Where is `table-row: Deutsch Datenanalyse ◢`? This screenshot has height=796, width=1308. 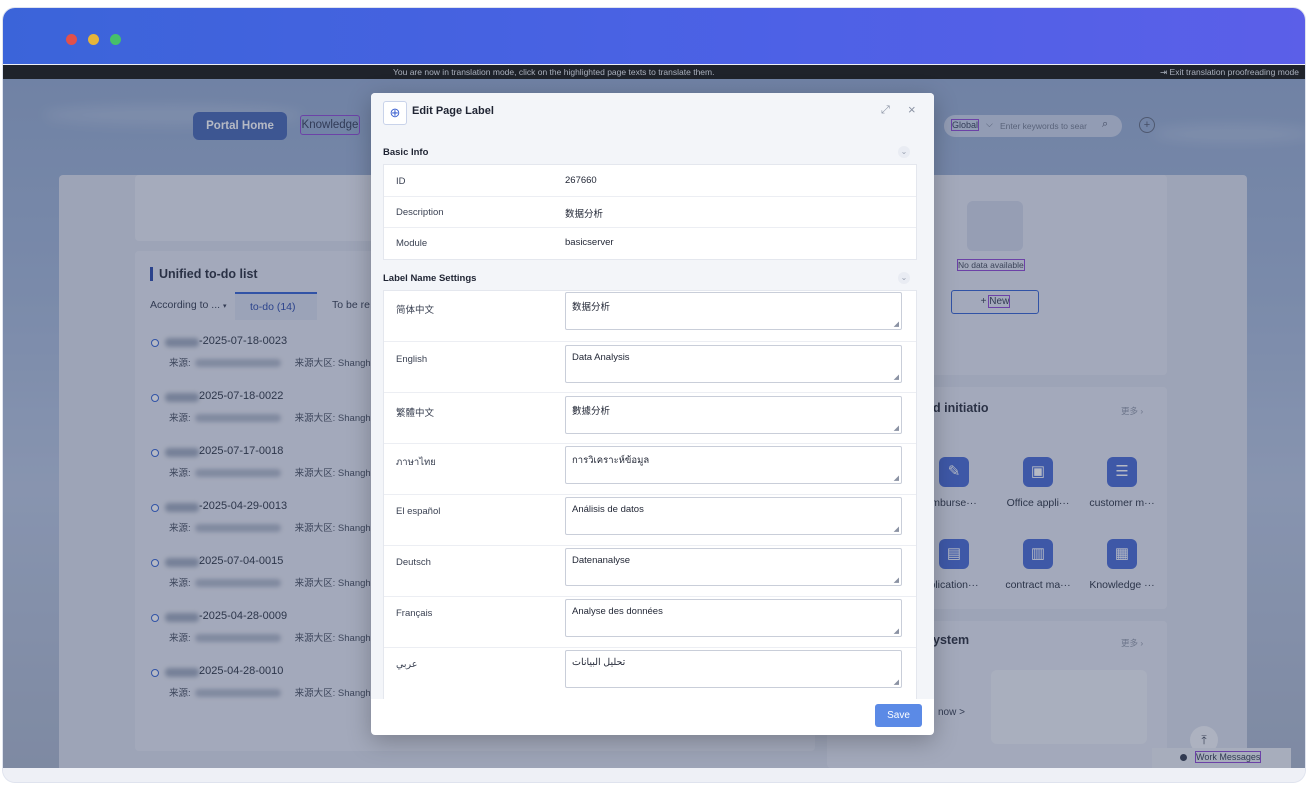 table-row: Deutsch Datenanalyse ◢ is located at coordinates (650, 571).